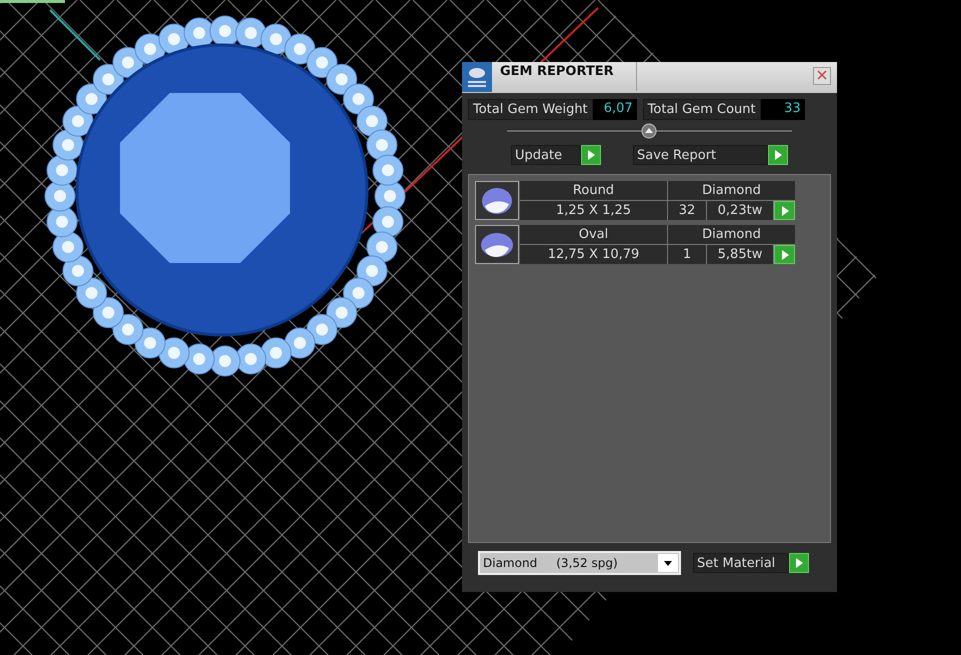 The width and height of the screenshot is (961, 655). I want to click on gem-size: 1,25 X 1,25, so click(593, 210).